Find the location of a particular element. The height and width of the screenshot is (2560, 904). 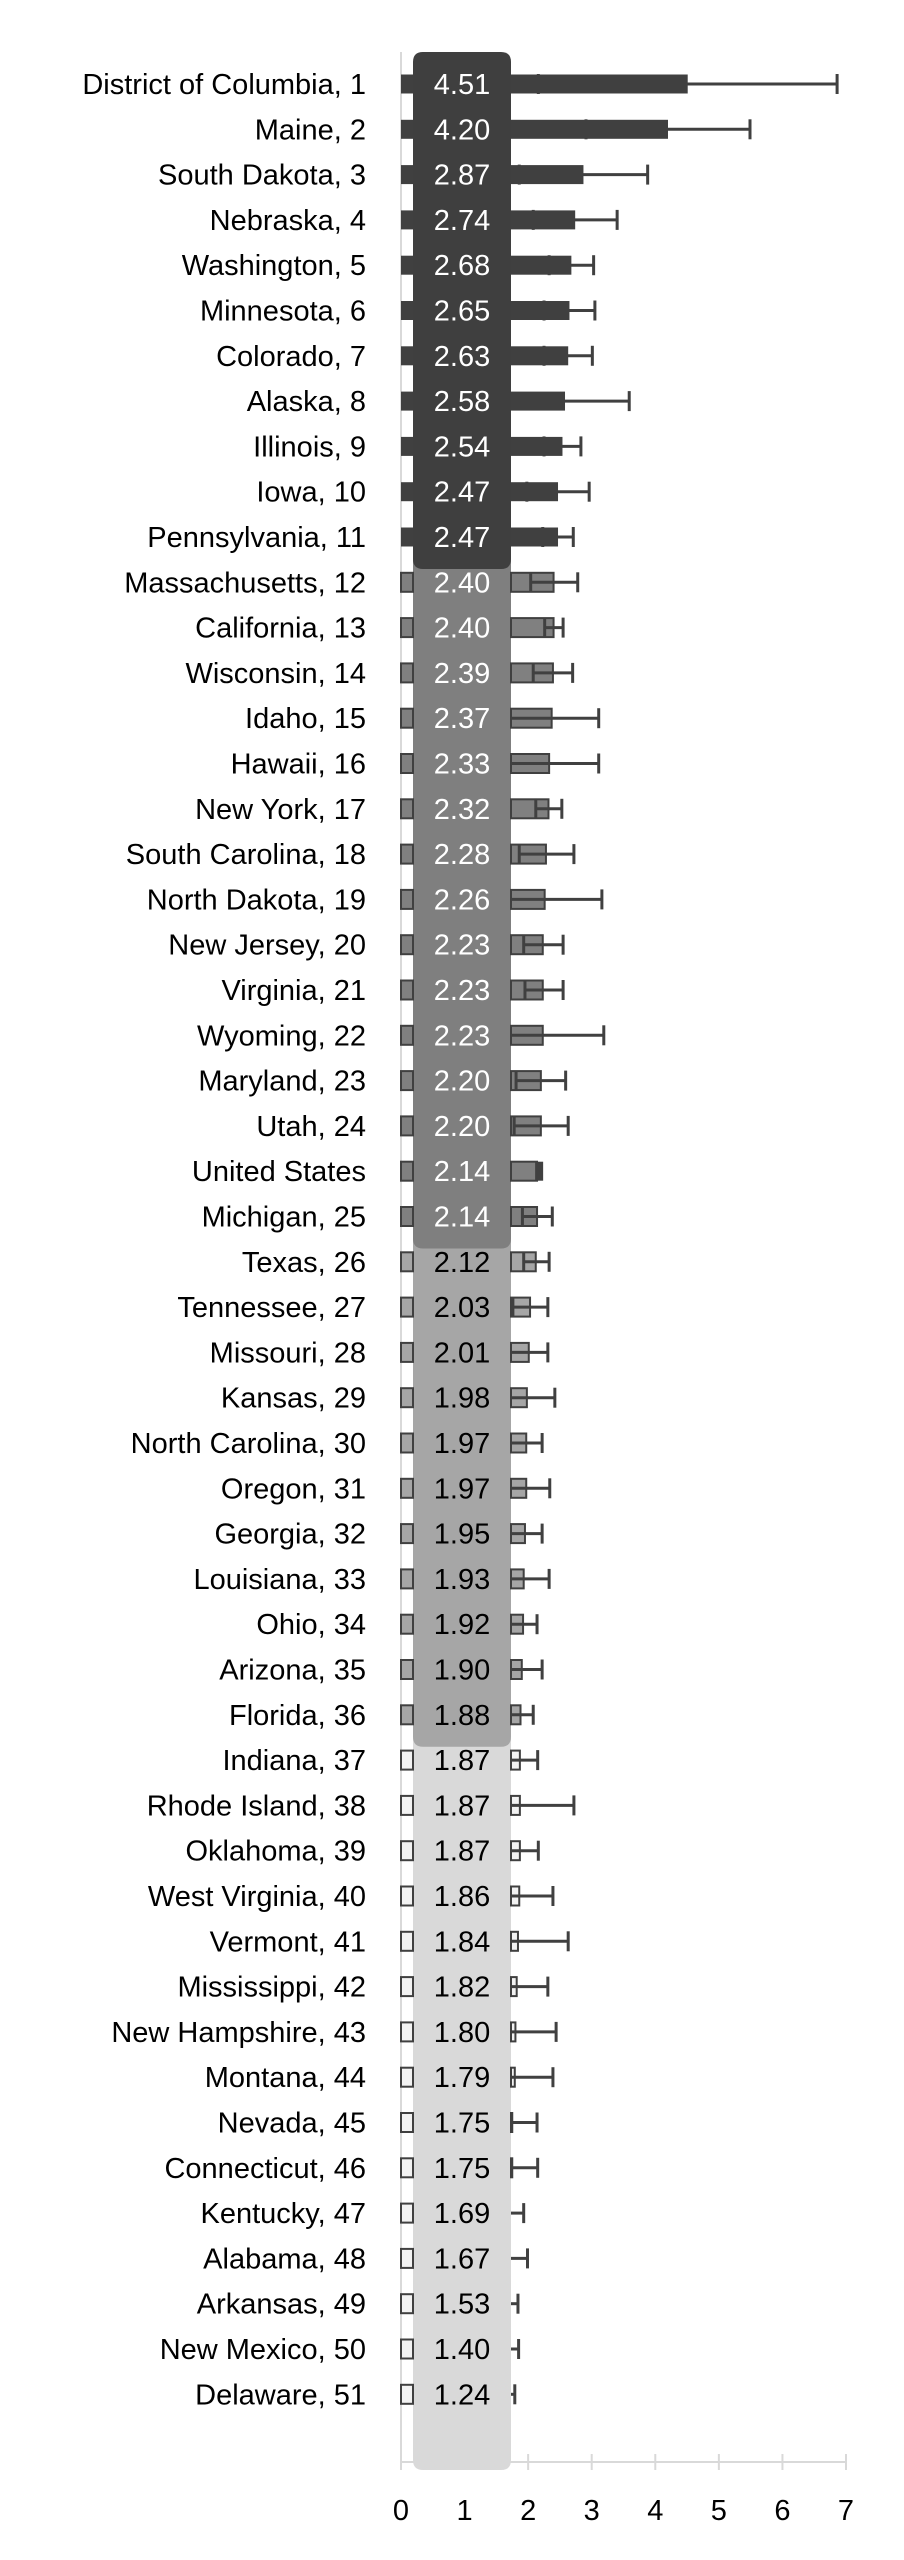

category-label: Wyoming, 22 is located at coordinates (281, 1036).